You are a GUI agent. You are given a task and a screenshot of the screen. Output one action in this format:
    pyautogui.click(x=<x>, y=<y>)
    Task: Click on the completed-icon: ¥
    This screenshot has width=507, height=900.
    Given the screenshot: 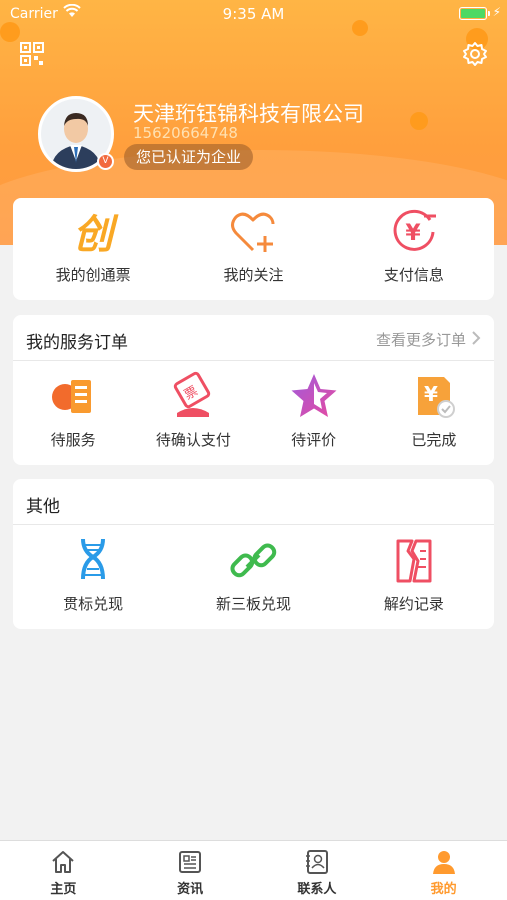 What is the action you would take?
    pyautogui.click(x=436, y=397)
    